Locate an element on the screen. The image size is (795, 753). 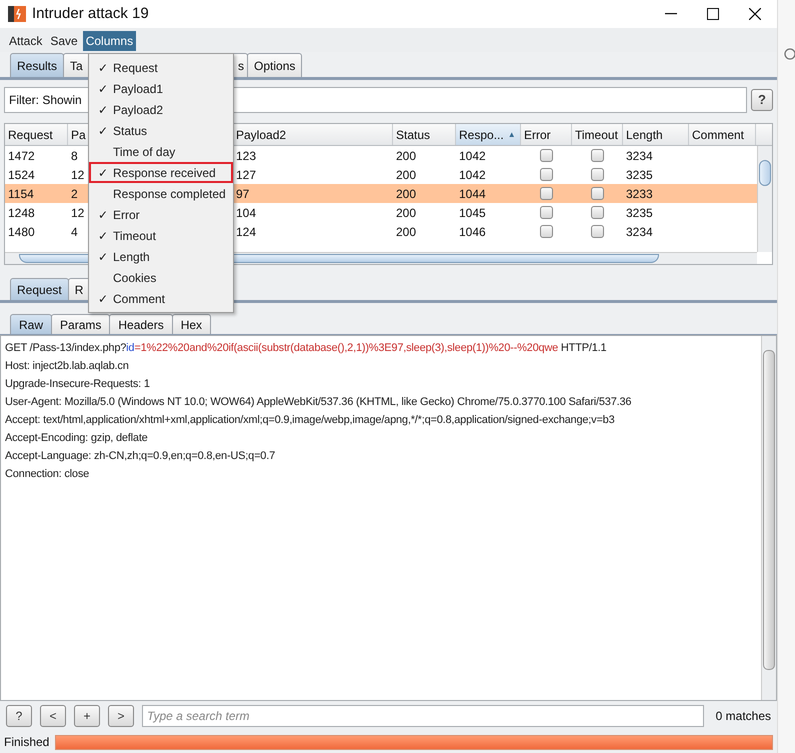
table-cell-text: 4 is located at coordinates (74, 232).